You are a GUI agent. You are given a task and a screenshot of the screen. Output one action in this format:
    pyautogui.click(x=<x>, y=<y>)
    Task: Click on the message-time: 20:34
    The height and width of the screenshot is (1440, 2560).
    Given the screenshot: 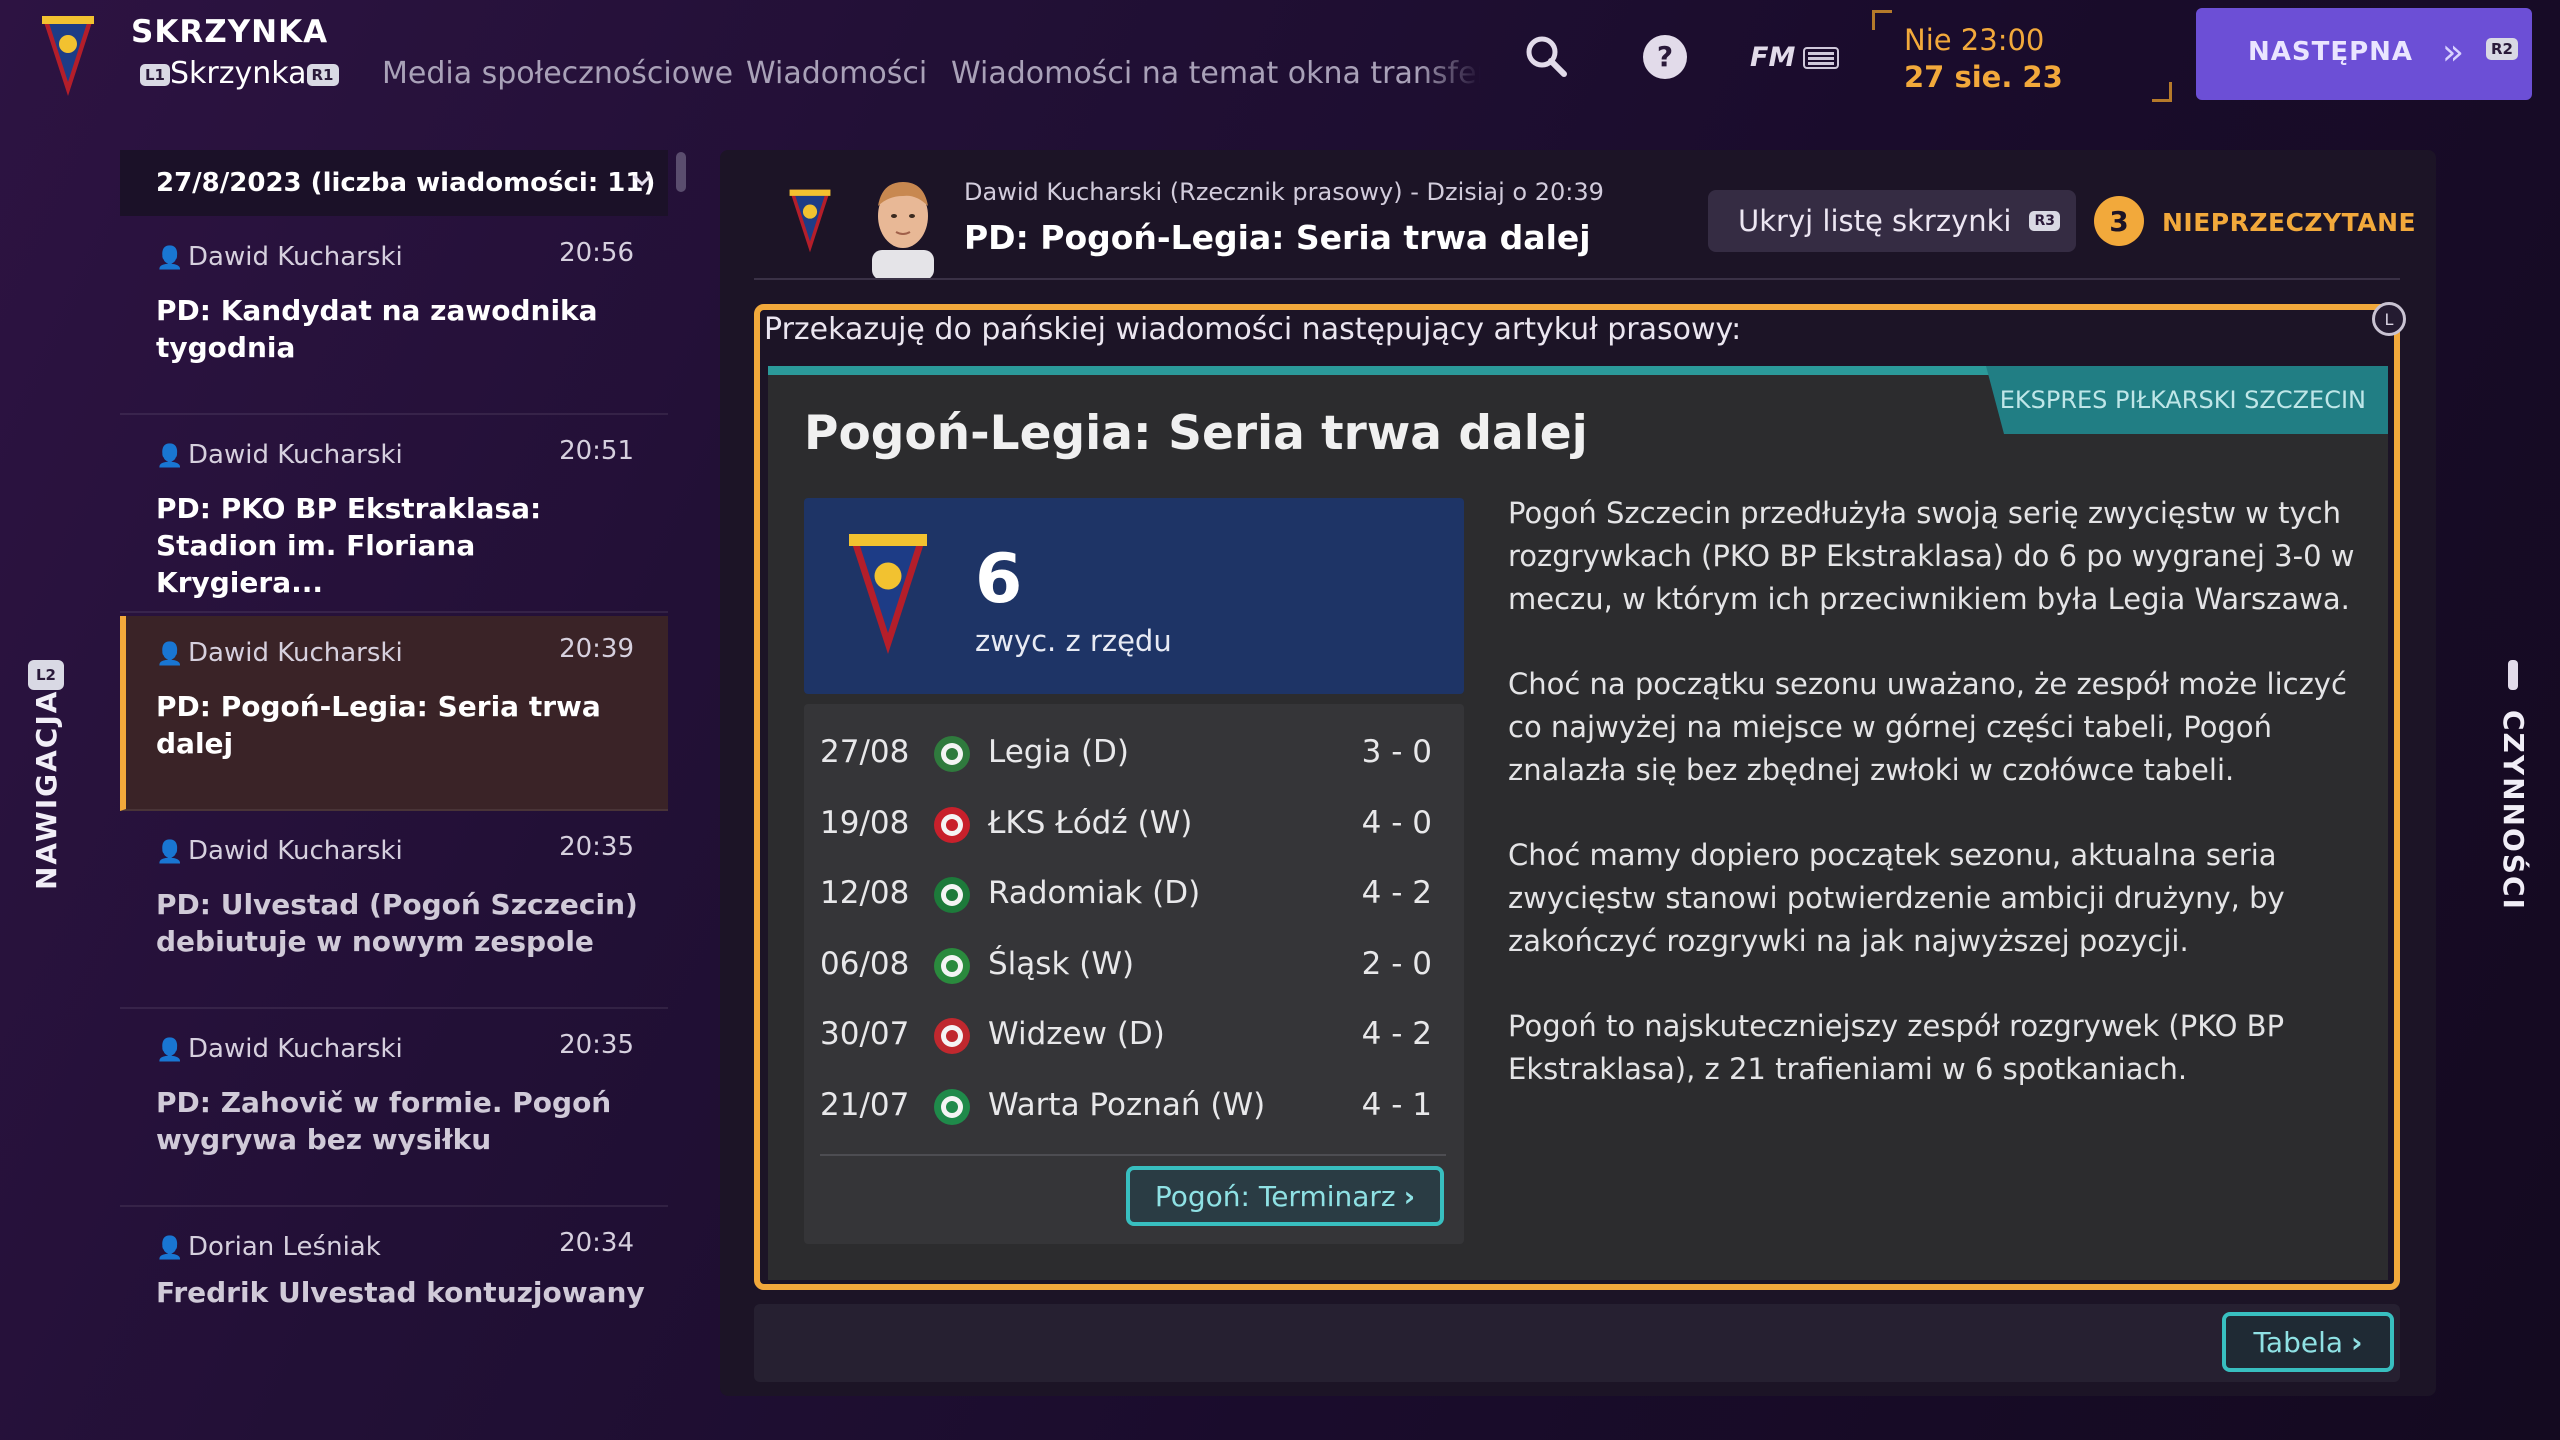 What is the action you would take?
    pyautogui.click(x=596, y=1243)
    